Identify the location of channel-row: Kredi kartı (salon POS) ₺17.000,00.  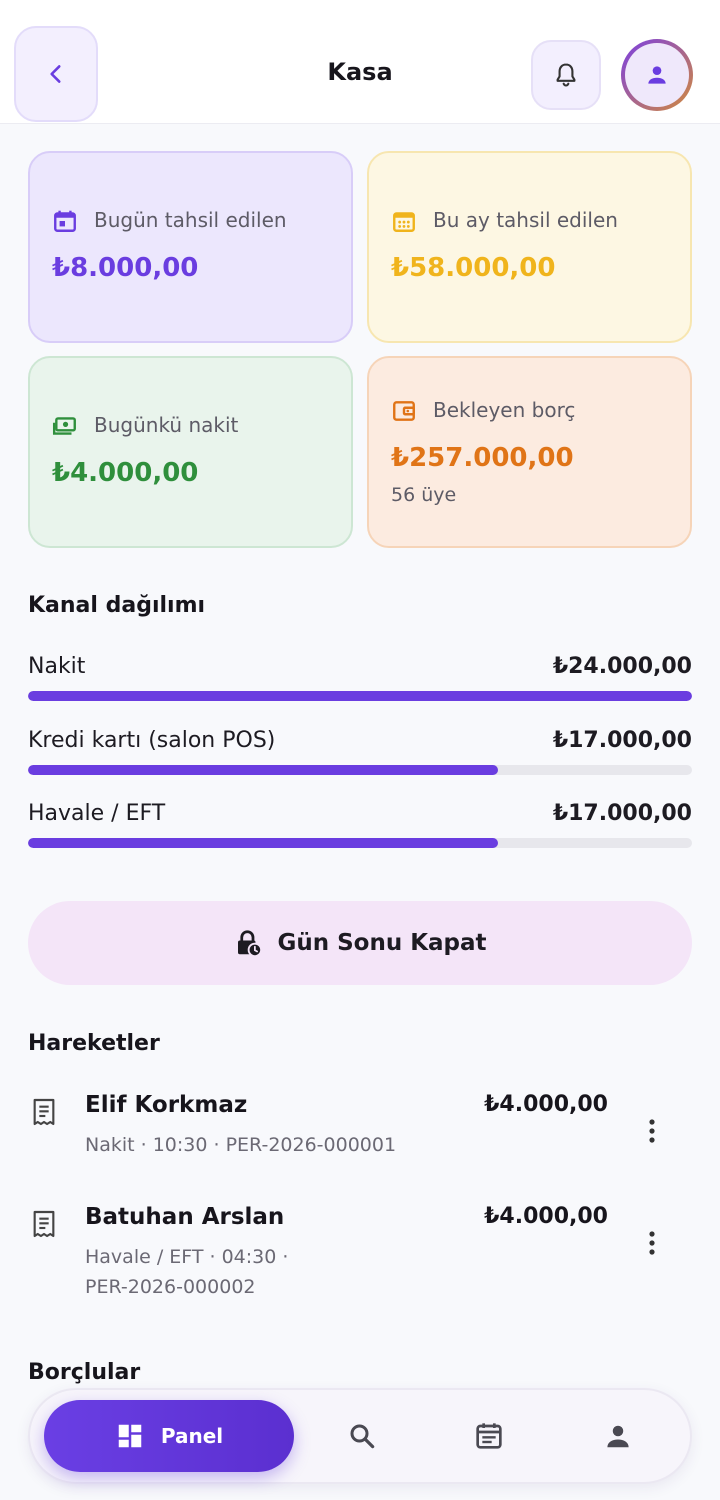
(360, 763).